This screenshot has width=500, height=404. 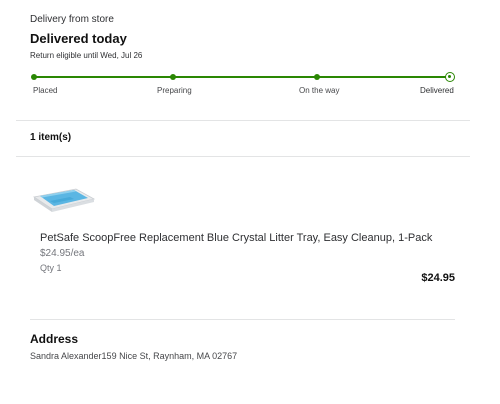 I want to click on items-count: 1 item(s), so click(x=51, y=137).